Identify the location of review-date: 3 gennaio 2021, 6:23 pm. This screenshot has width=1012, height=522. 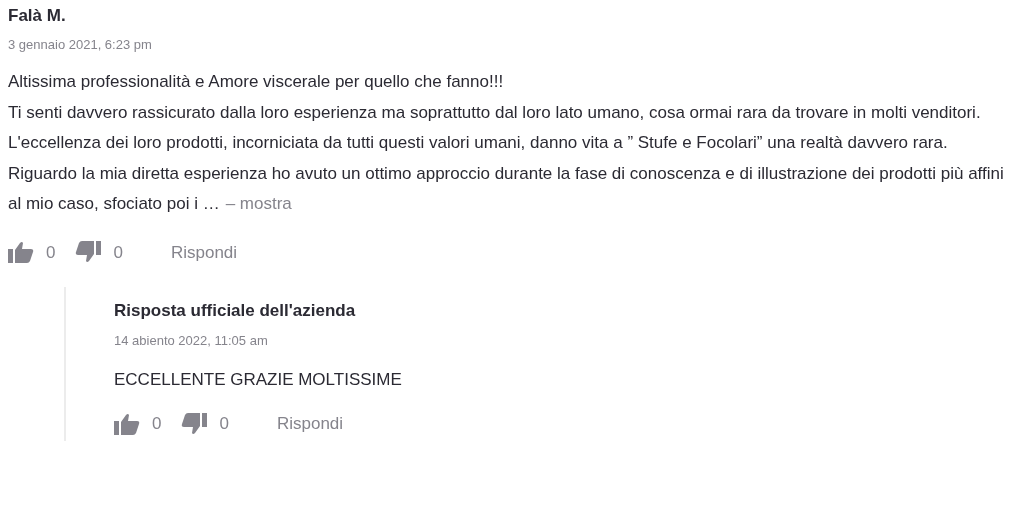
(80, 45).